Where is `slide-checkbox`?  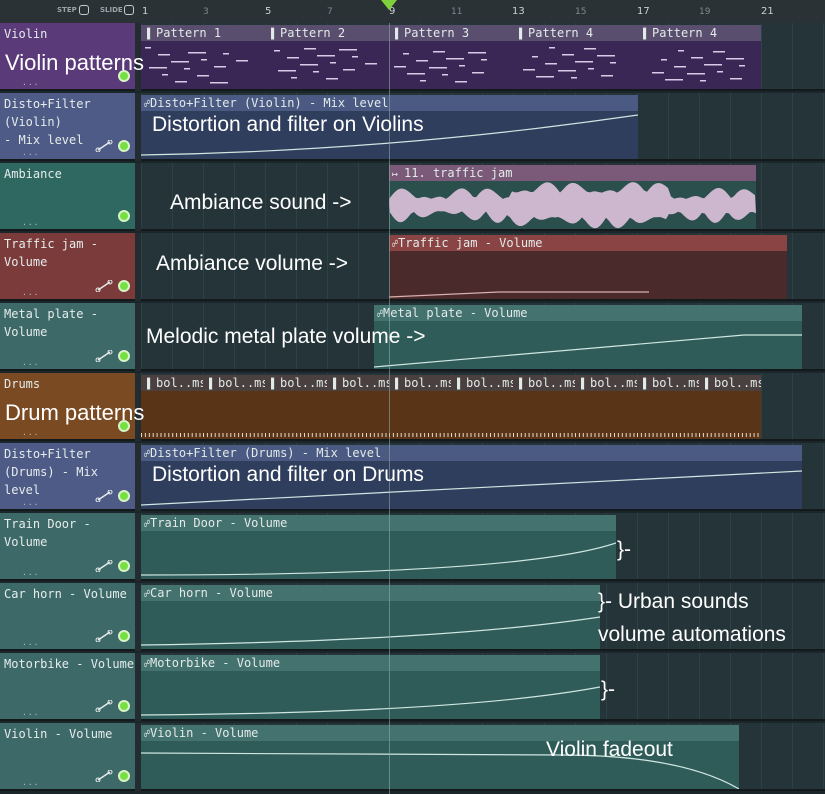
slide-checkbox is located at coordinates (129, 10).